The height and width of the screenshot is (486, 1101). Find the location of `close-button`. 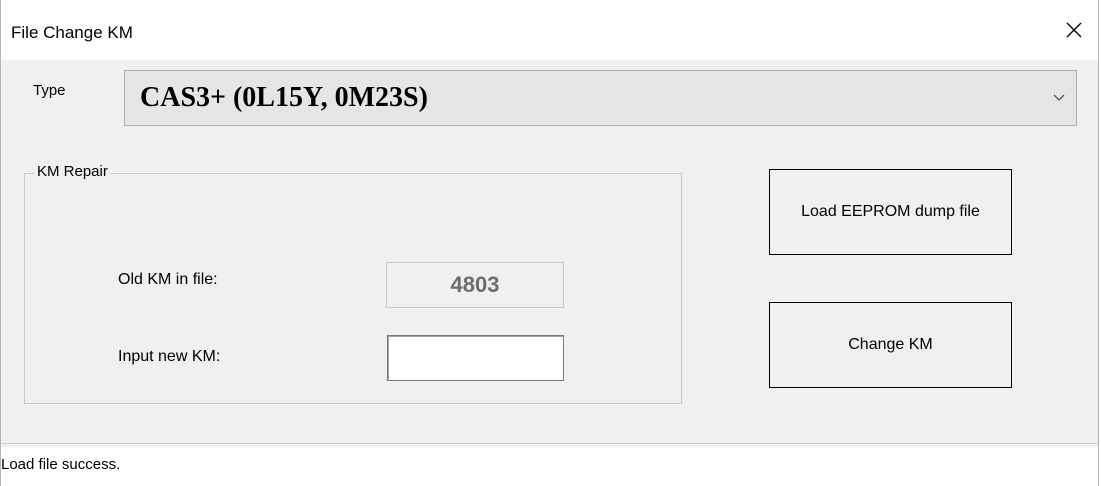

close-button is located at coordinates (1074, 30).